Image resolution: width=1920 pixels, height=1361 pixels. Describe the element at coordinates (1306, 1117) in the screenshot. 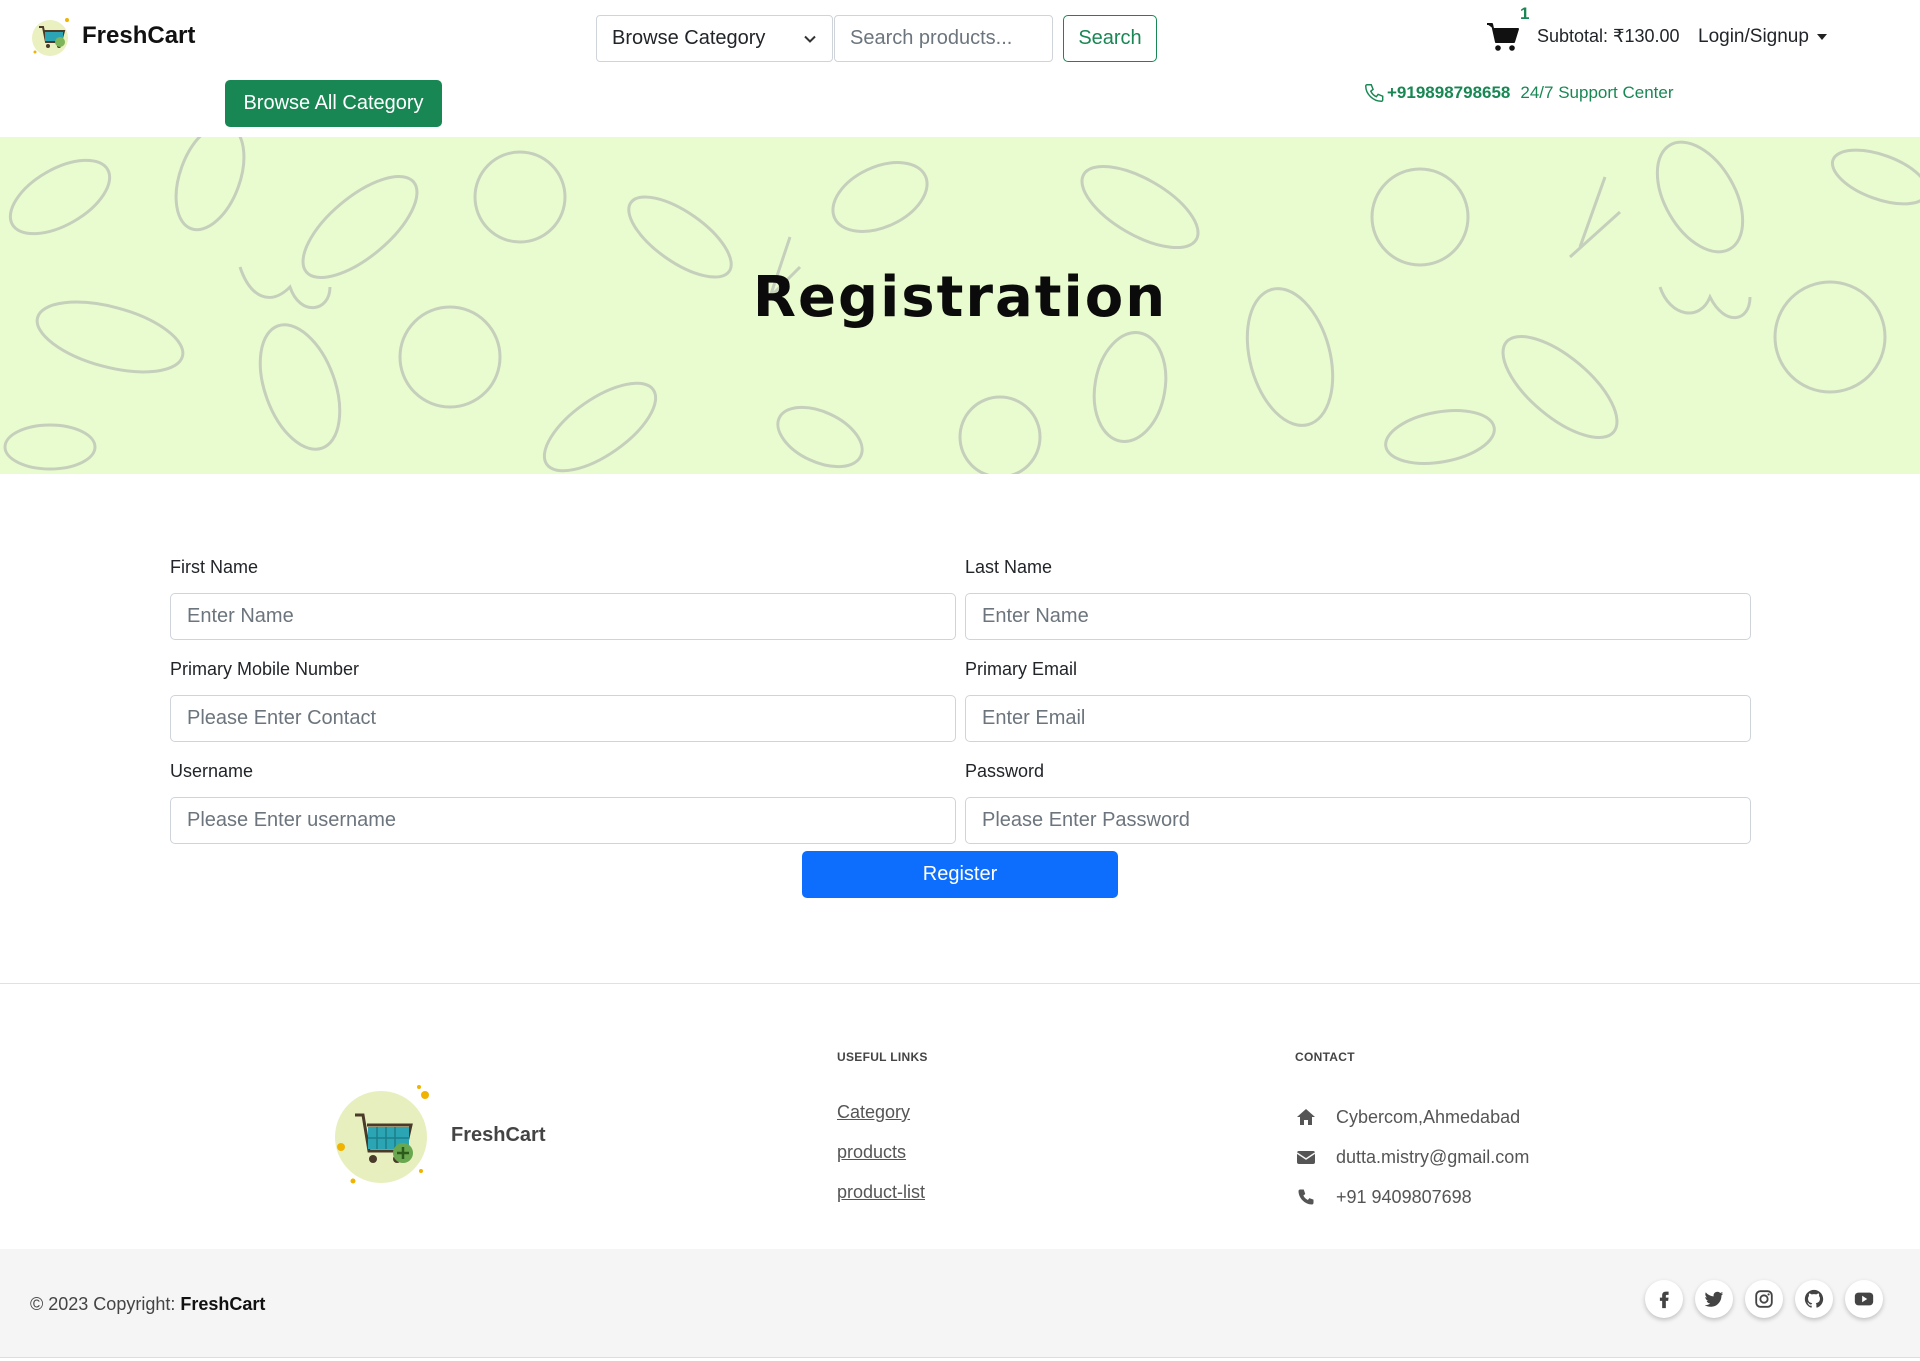

I see `home-icon` at that location.